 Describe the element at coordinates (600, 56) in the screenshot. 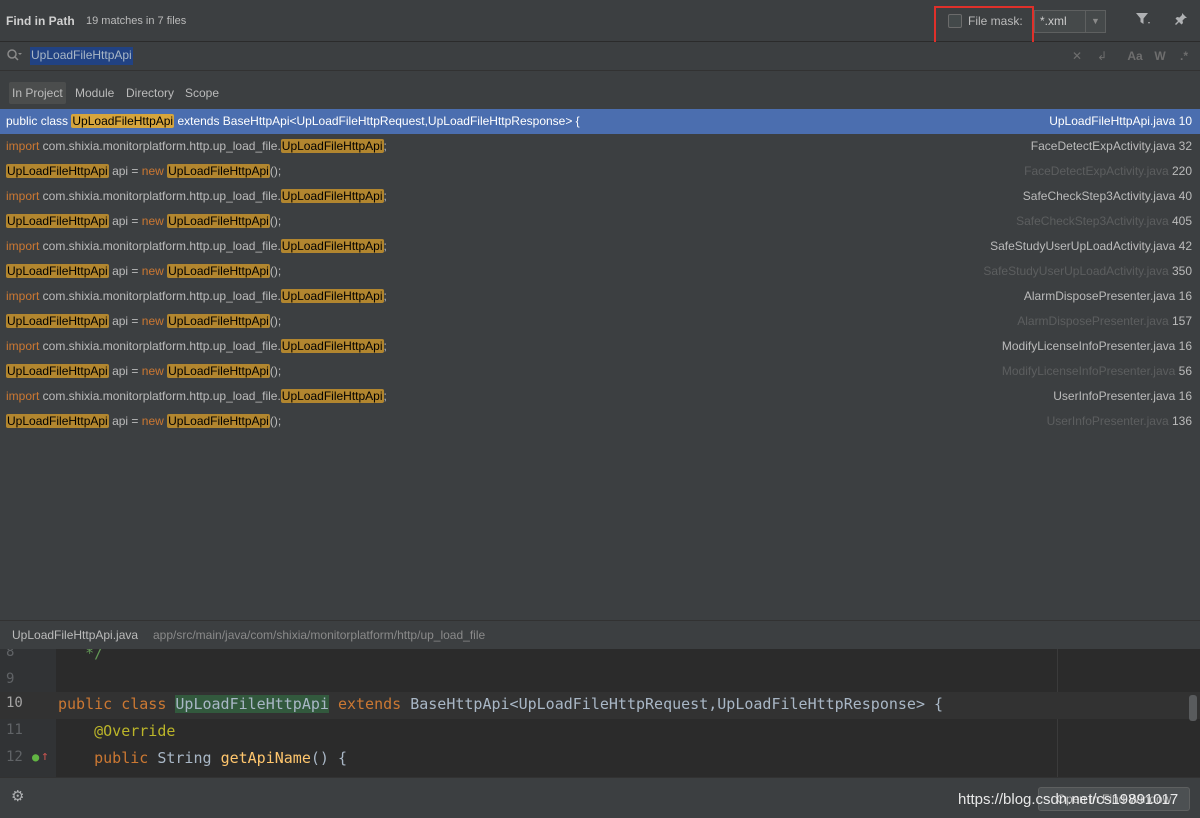

I see `search-bar: UpLoadFileHttpApi ✕ ↲ Aa W .*` at that location.